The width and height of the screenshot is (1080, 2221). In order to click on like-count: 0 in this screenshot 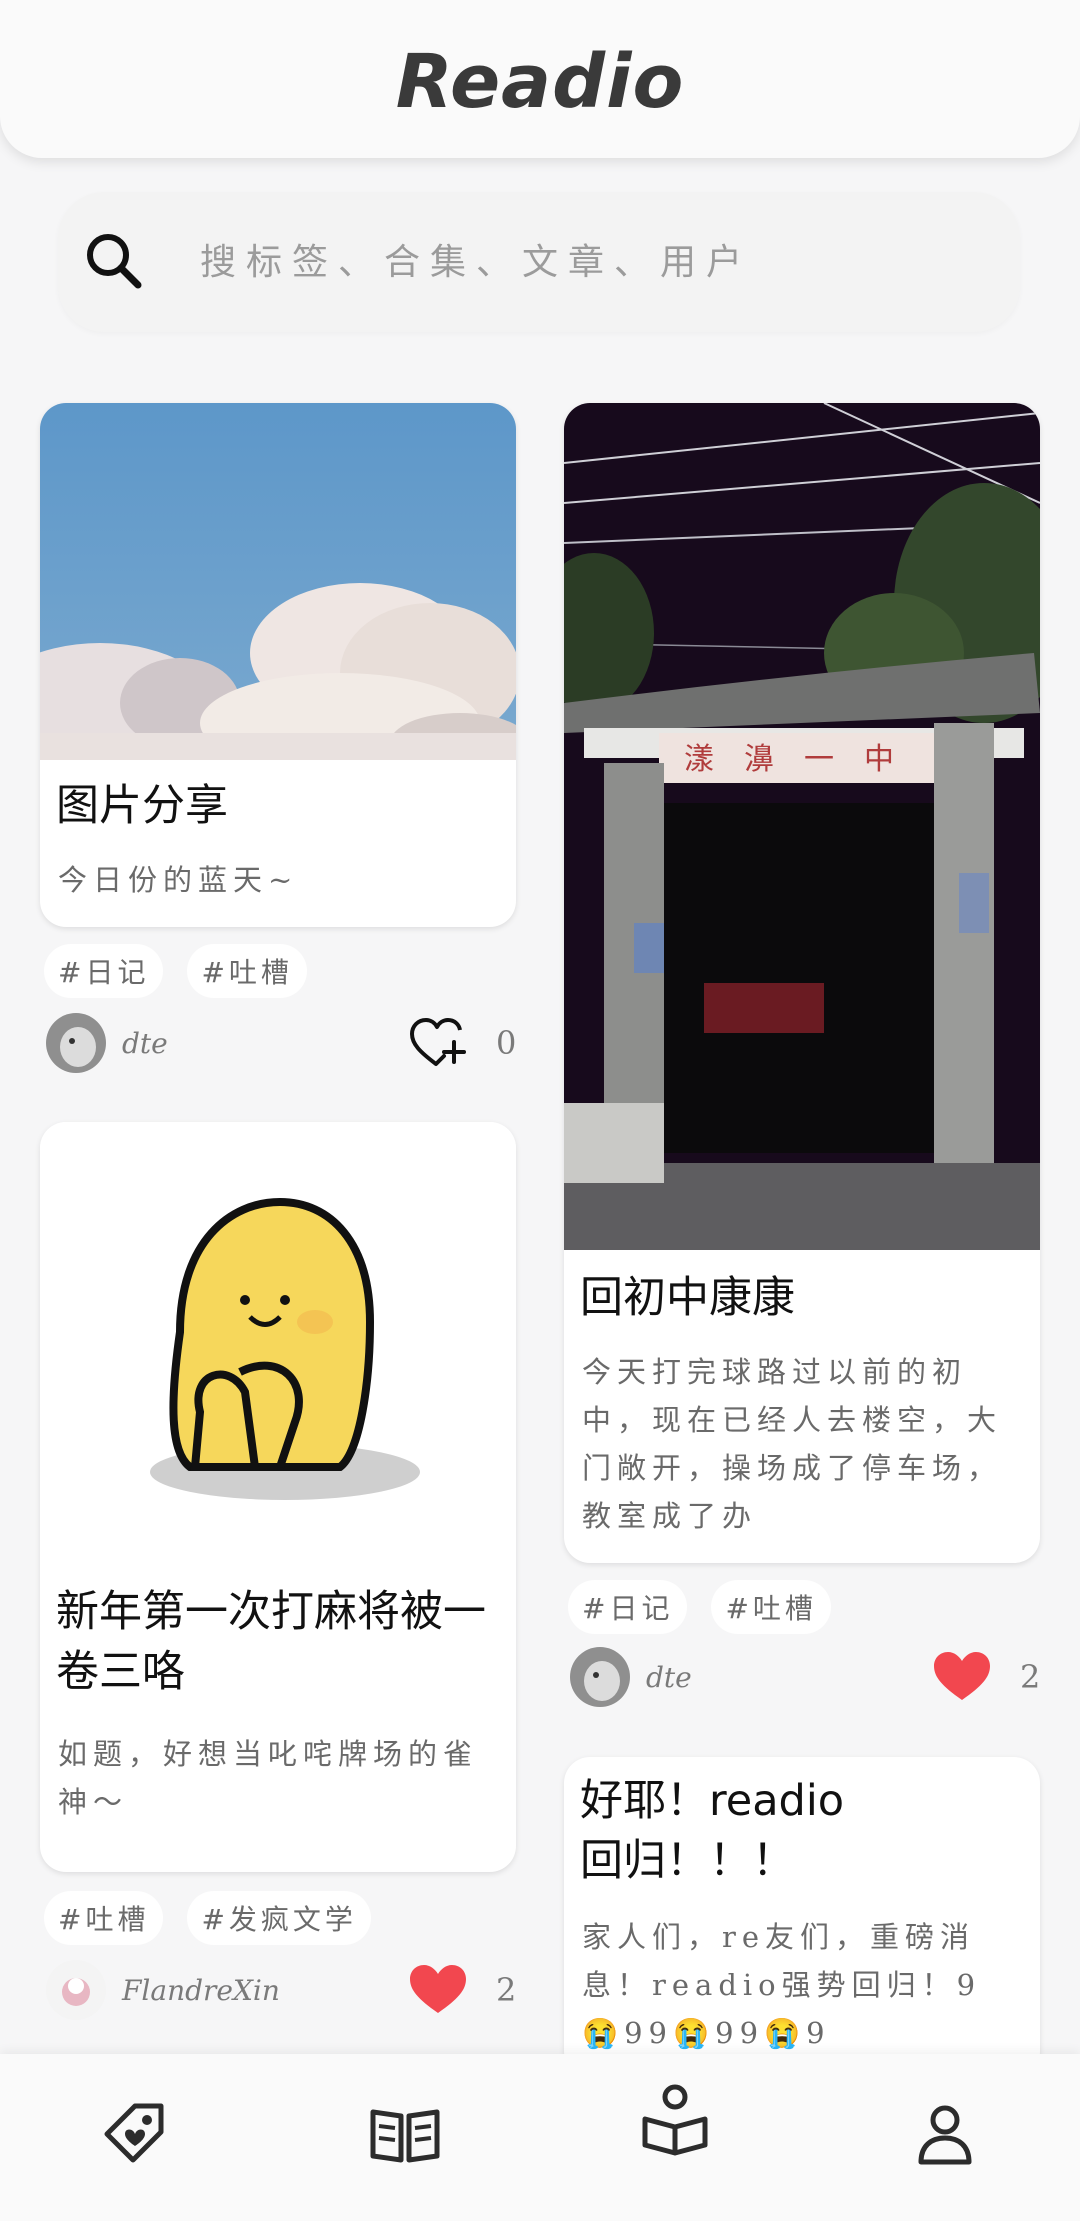, I will do `click(506, 1043)`.